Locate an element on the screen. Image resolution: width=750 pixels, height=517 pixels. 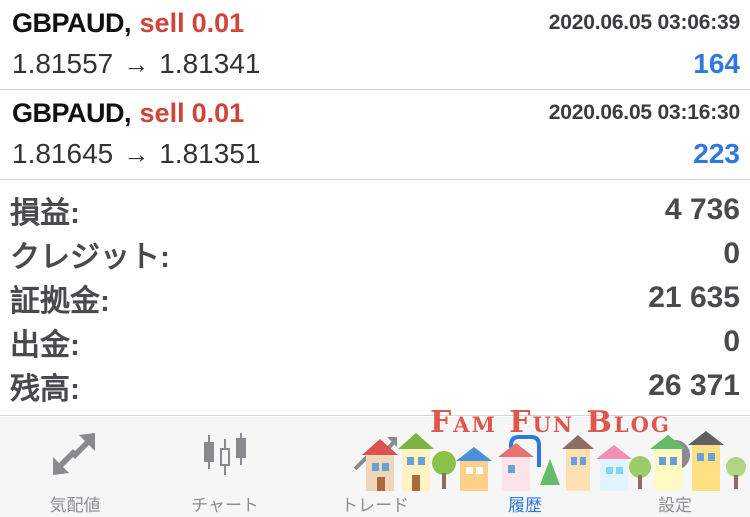
summary-label: 証拠金: is located at coordinates (60, 301).